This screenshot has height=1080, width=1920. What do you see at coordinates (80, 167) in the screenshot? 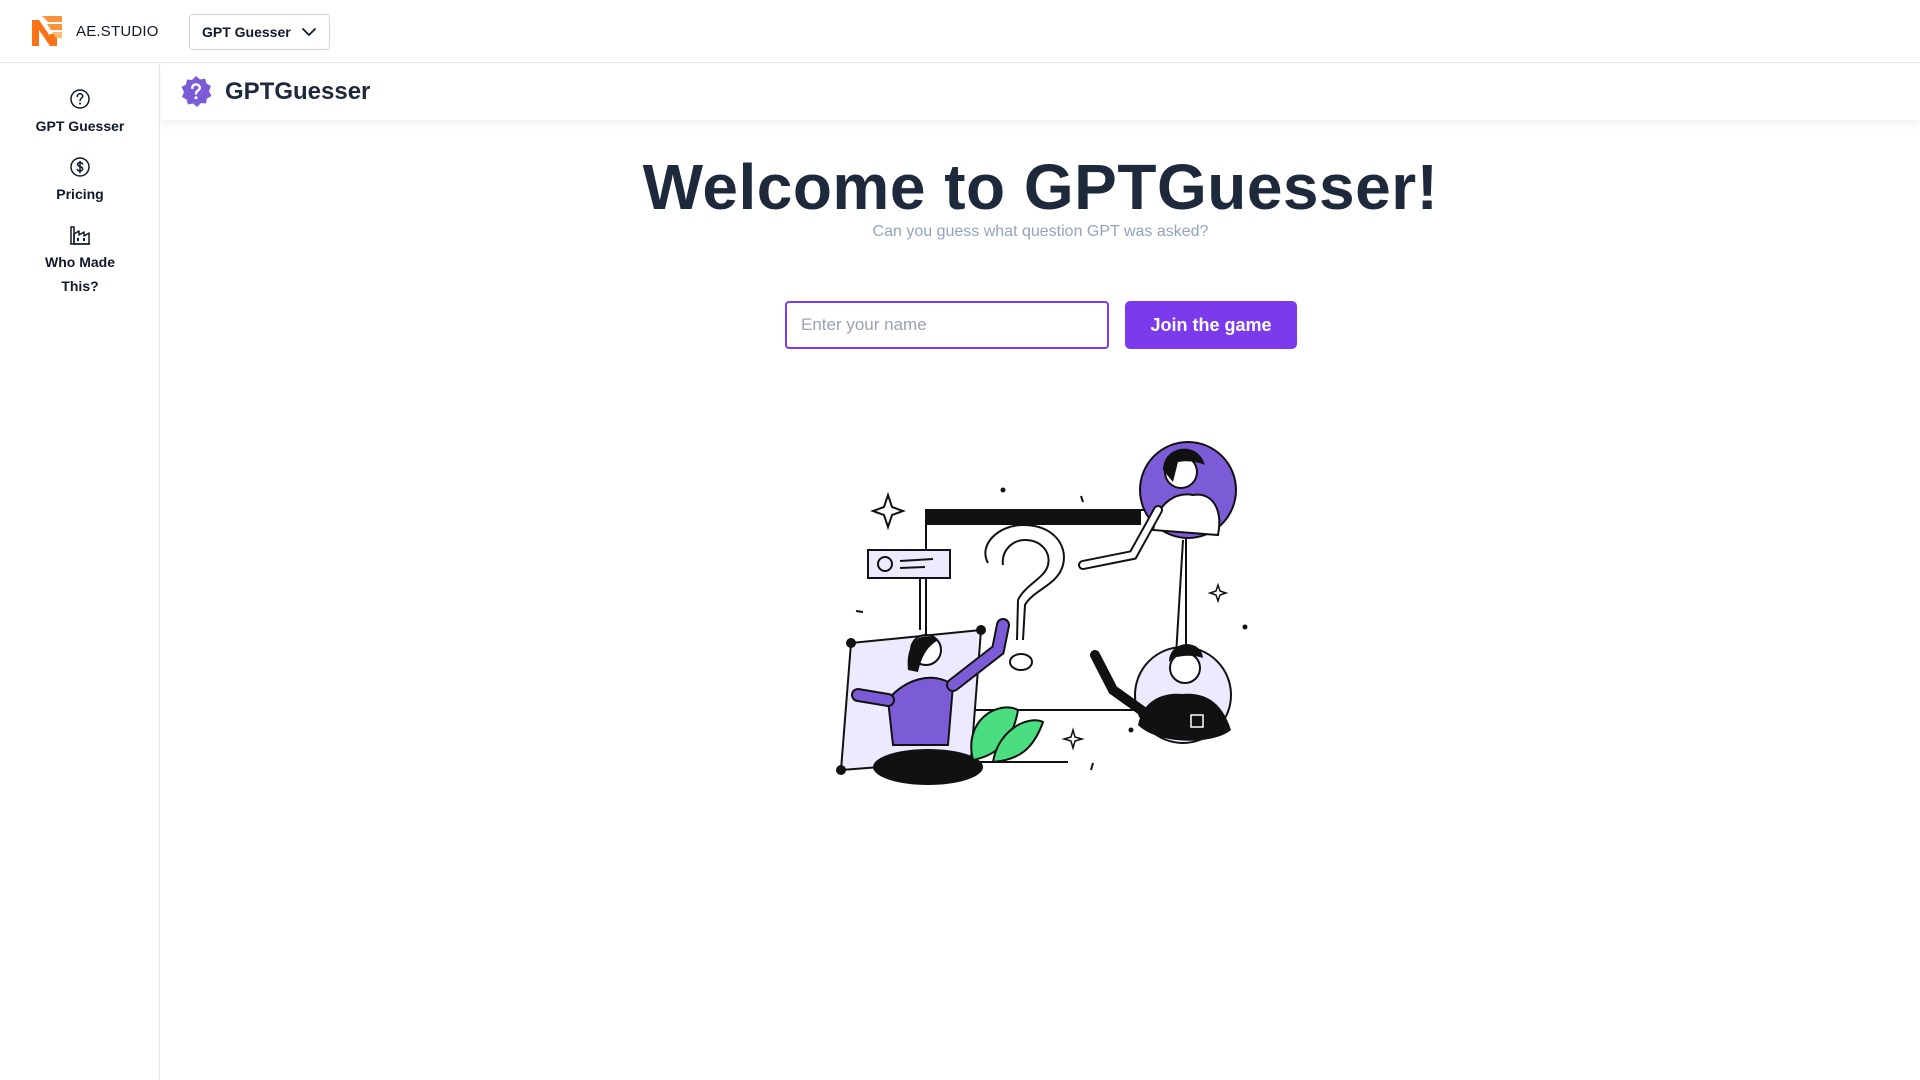
I see `dollar-circle-icon` at bounding box center [80, 167].